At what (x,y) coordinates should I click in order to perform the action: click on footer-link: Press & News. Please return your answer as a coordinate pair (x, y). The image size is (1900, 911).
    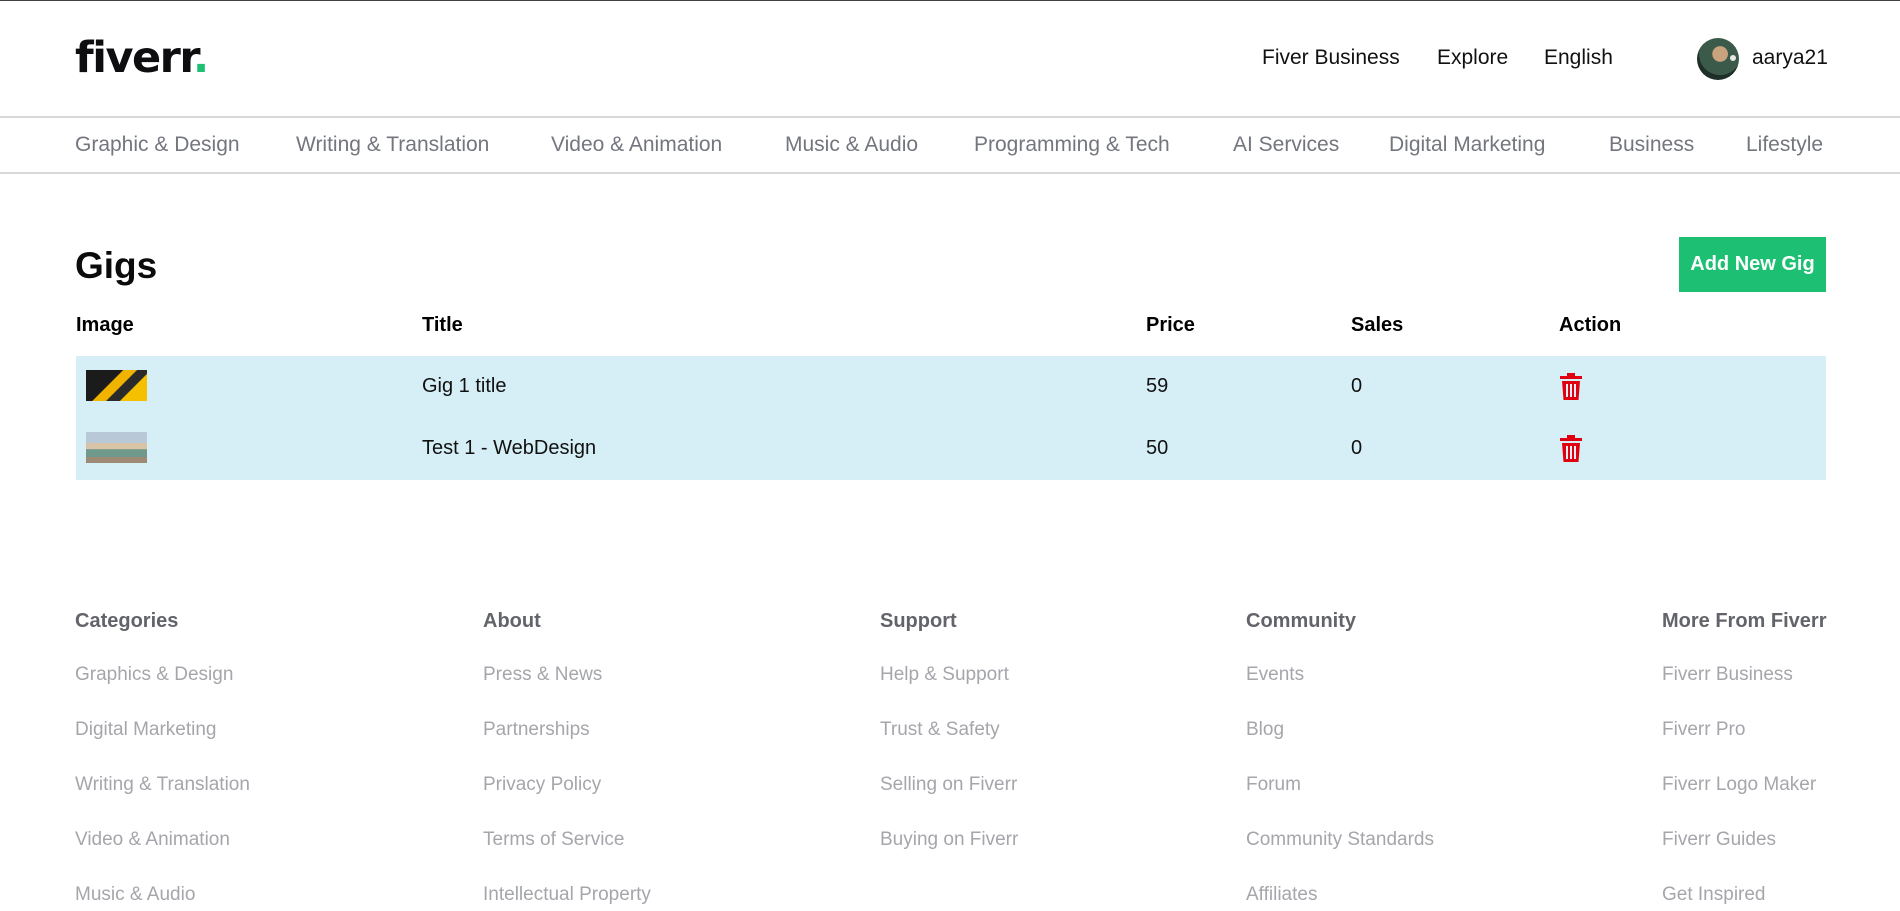
    Looking at the image, I should click on (542, 675).